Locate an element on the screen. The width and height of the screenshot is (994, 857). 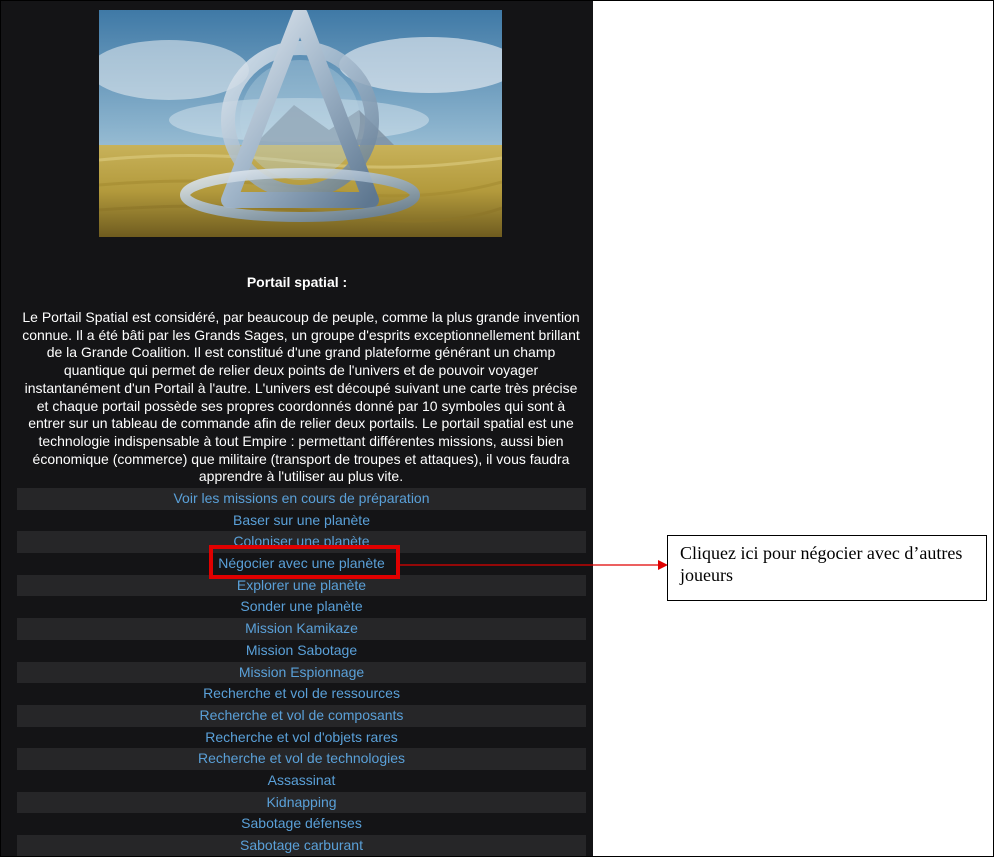
mission-link: Assassinat is located at coordinates (301, 780).